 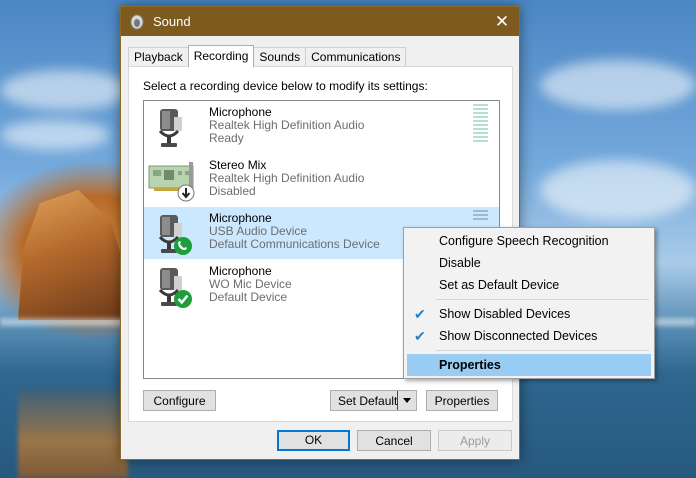 I want to click on apply-button: Apply, so click(x=475, y=440).